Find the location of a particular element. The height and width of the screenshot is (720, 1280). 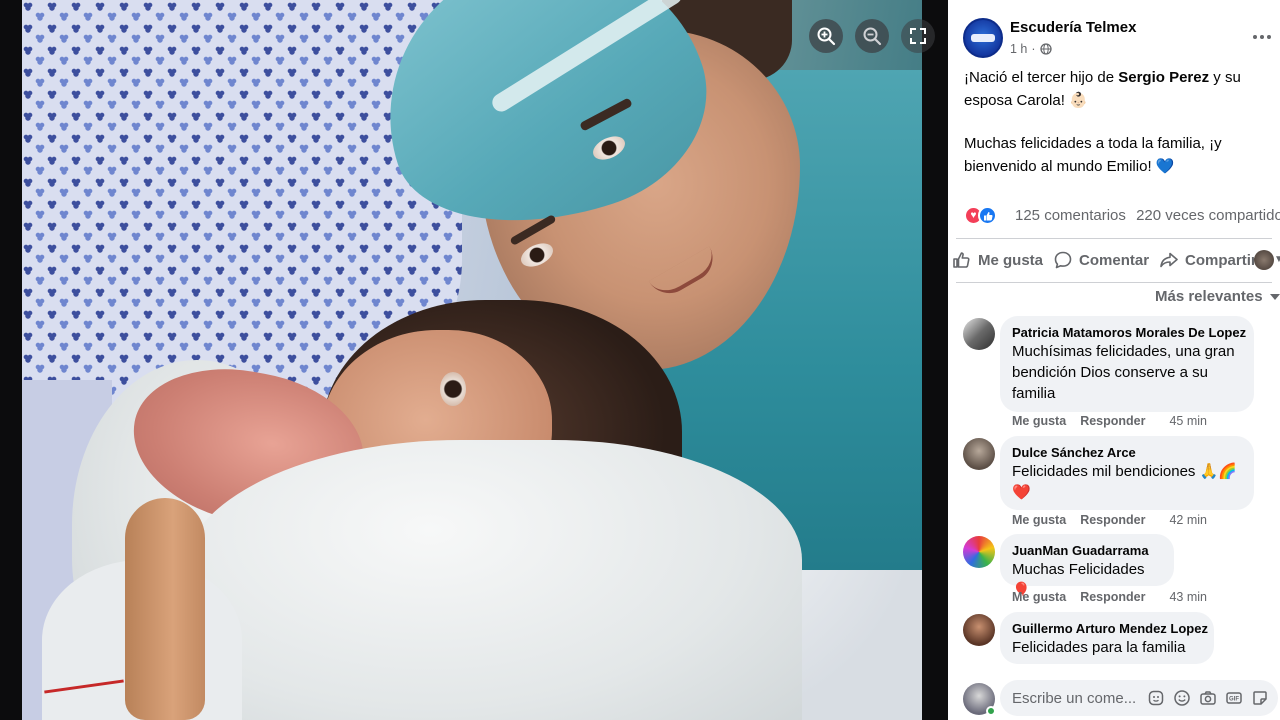

zoom-in-icon is located at coordinates (826, 36).